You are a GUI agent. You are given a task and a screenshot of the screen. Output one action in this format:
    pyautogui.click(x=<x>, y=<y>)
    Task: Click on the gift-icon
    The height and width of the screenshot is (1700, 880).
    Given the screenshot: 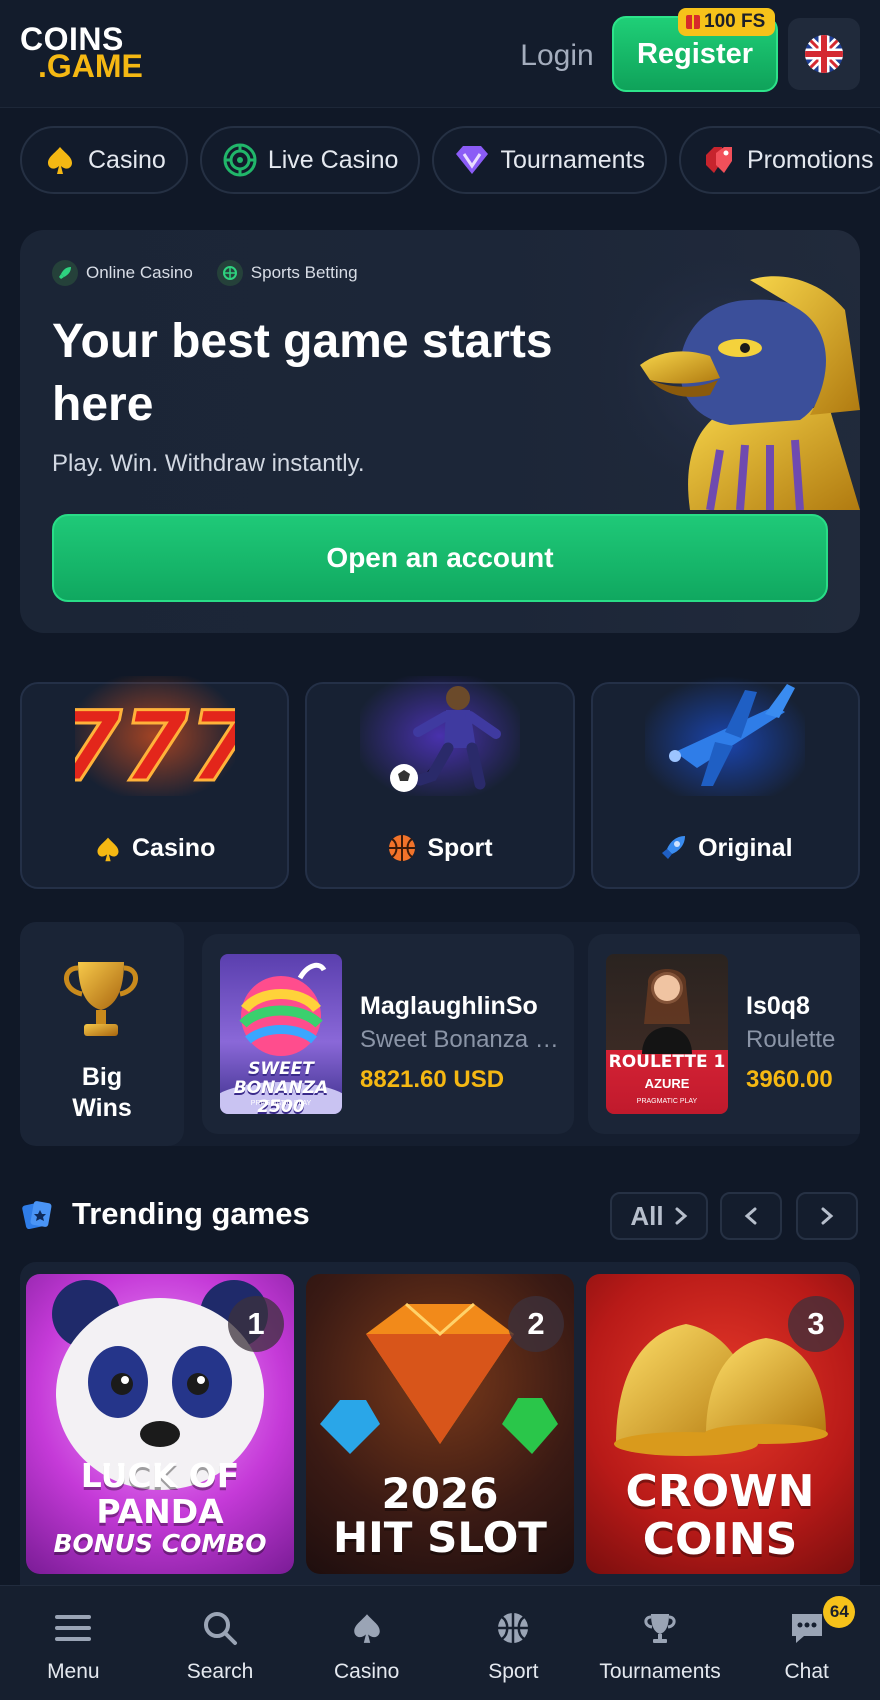 What is the action you would take?
    pyautogui.click(x=693, y=22)
    